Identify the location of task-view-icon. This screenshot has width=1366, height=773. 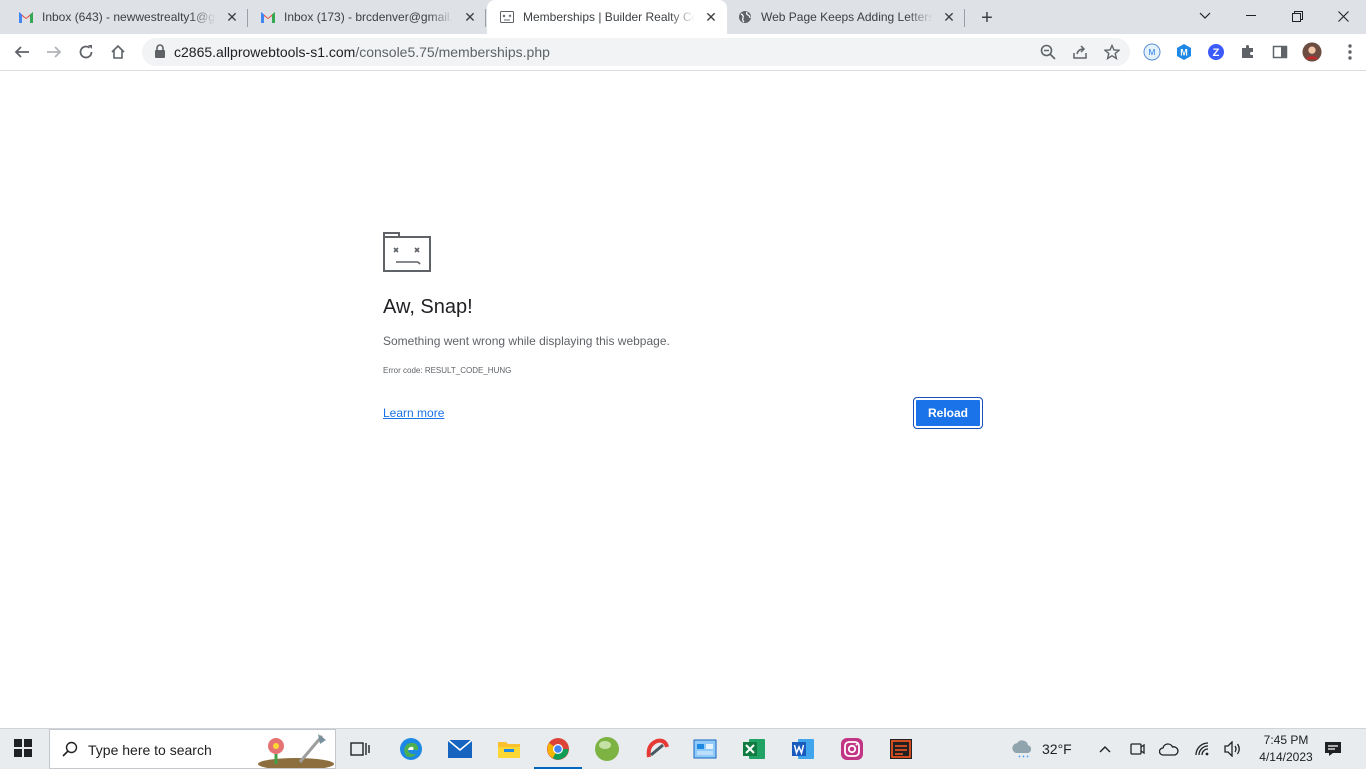
(360, 749).